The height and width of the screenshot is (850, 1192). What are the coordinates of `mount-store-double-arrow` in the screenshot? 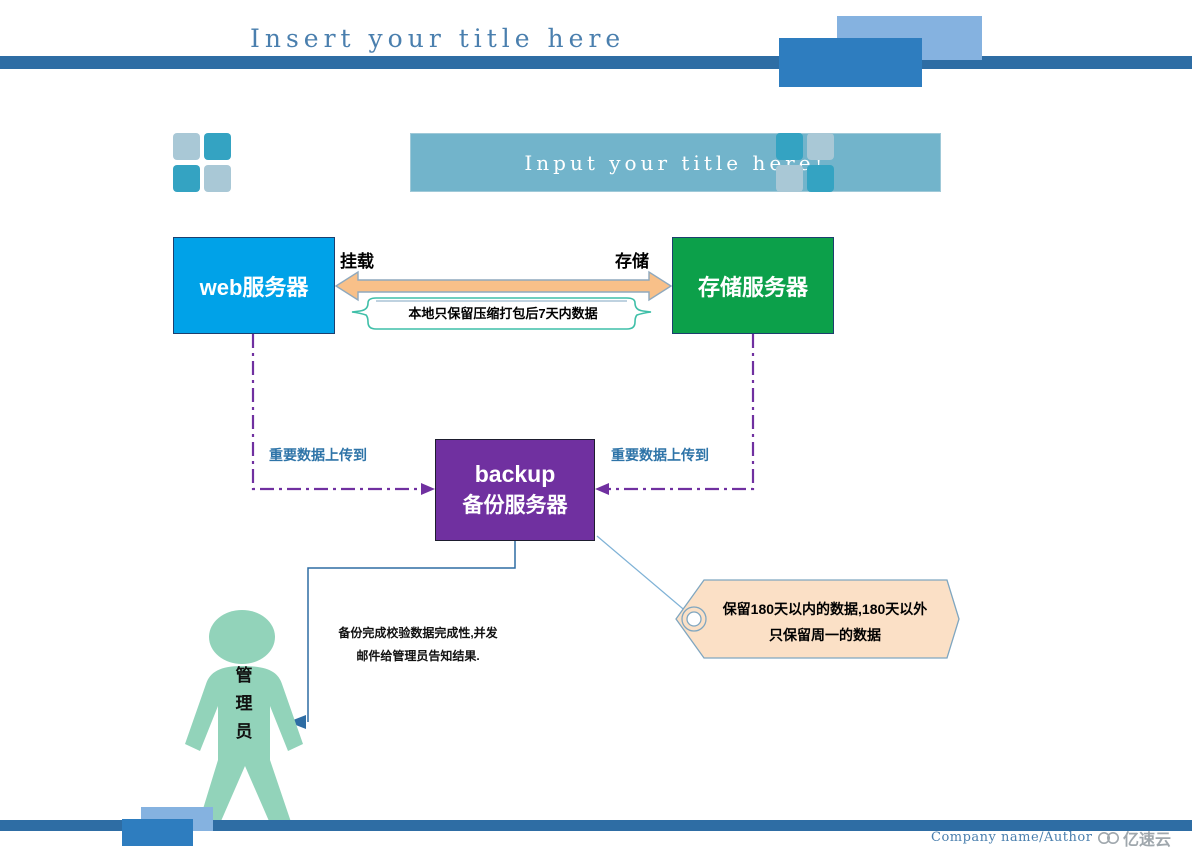 It's located at (503, 286).